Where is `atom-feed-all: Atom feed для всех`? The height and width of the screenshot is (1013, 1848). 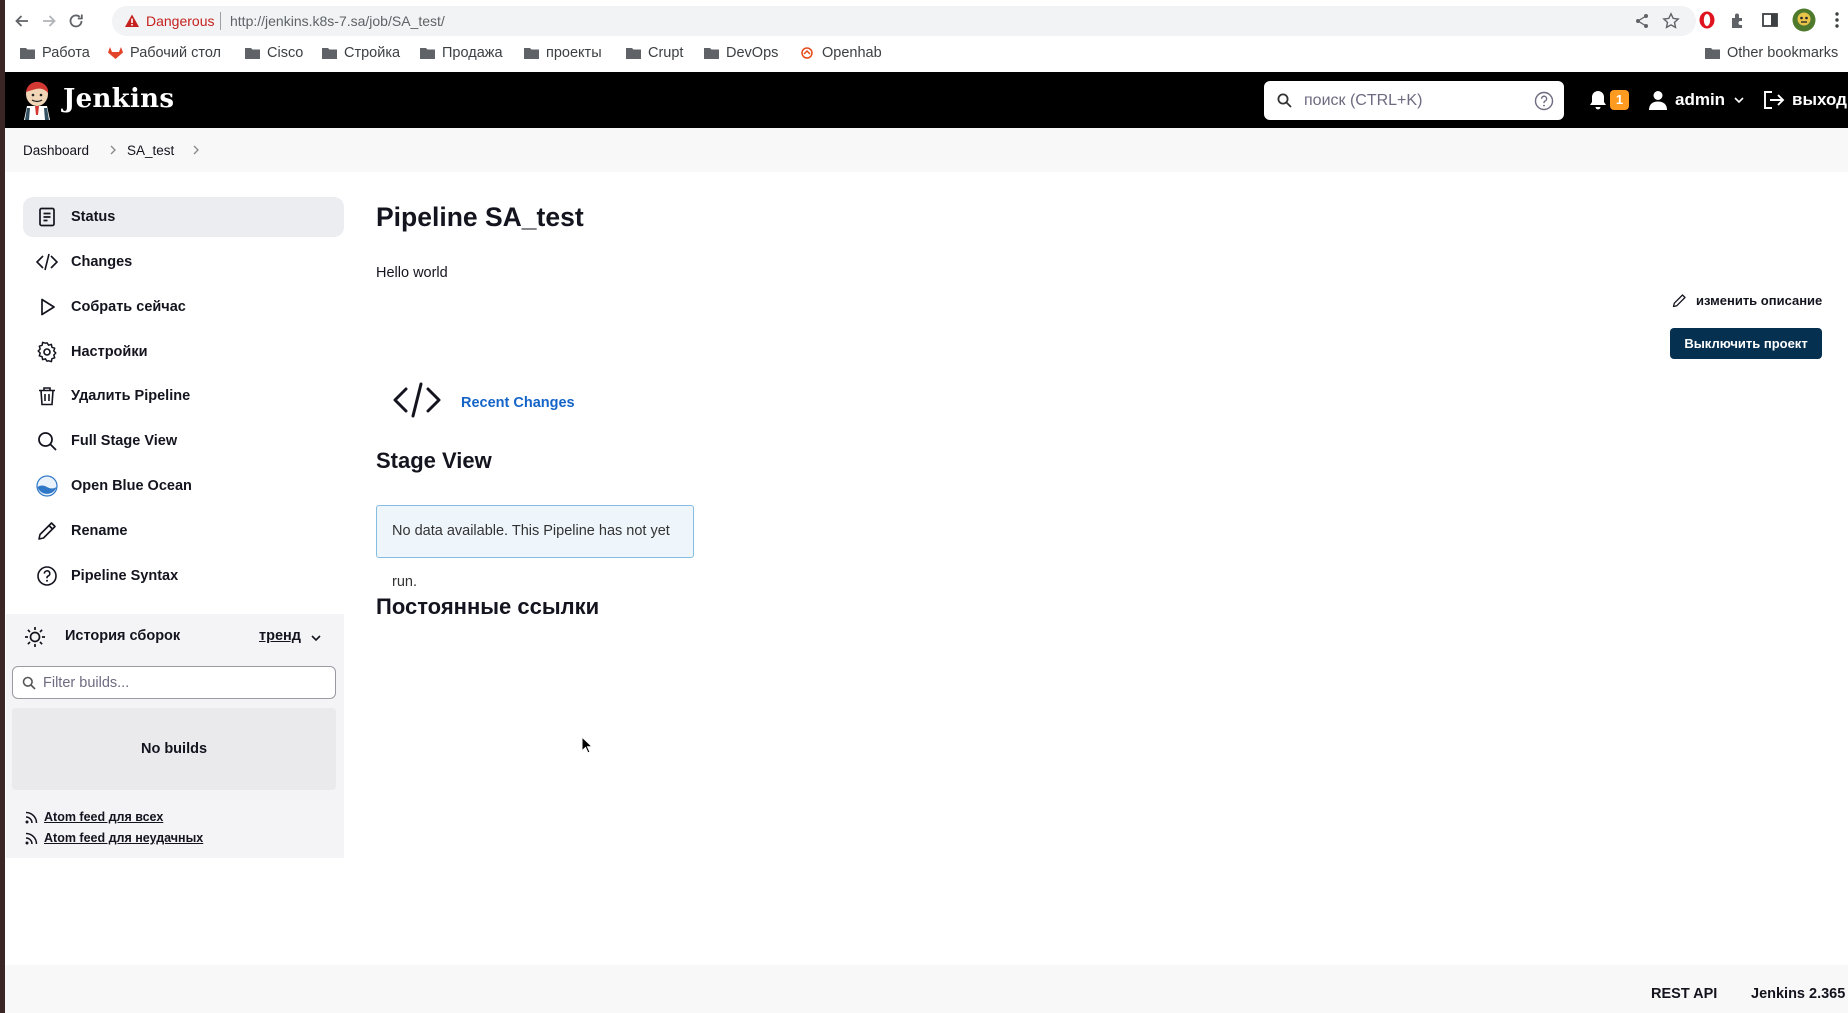 atom-feed-all: Atom feed для всех is located at coordinates (94, 817).